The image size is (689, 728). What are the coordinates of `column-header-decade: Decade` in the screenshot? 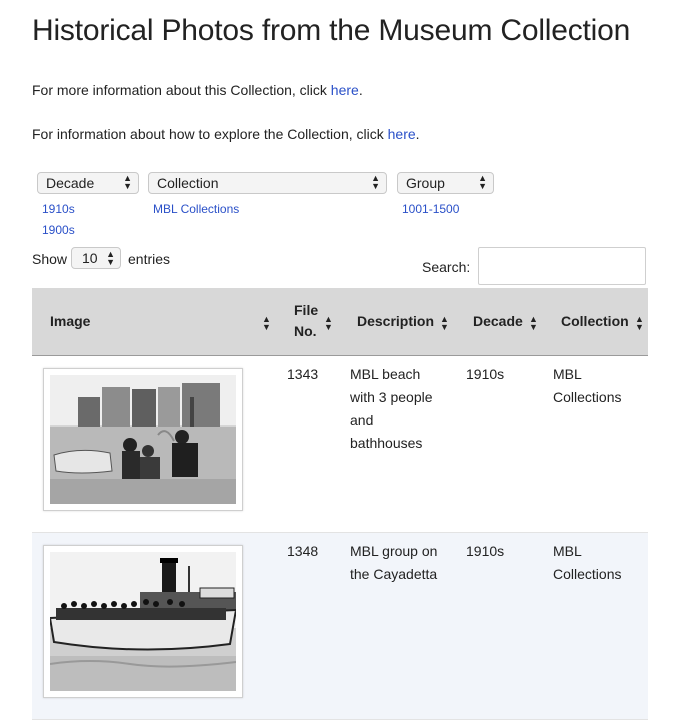 It's located at (498, 321).